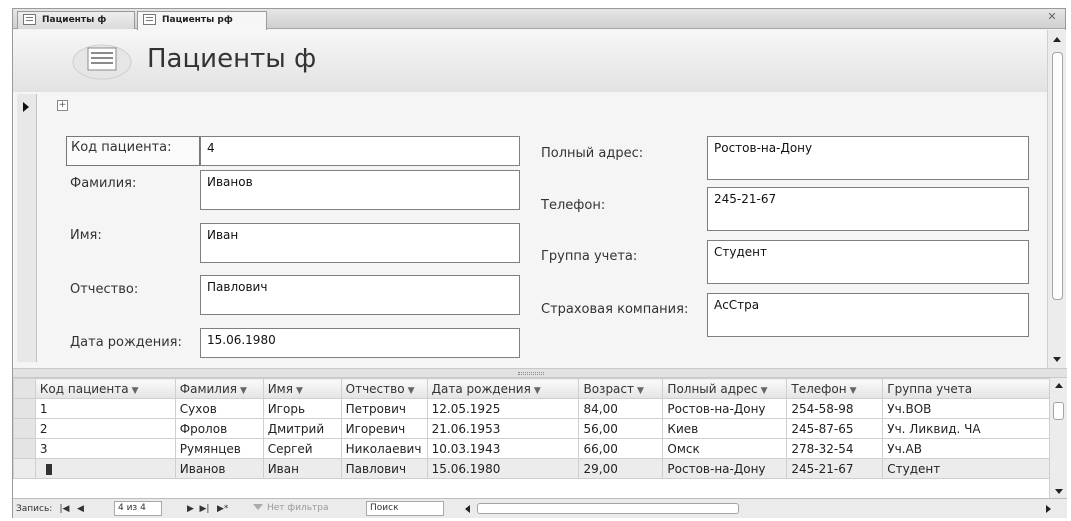 The height and width of the screenshot is (521, 1071). What do you see at coordinates (219, 428) in the screenshot?
I see `table-cell: Фролов` at bounding box center [219, 428].